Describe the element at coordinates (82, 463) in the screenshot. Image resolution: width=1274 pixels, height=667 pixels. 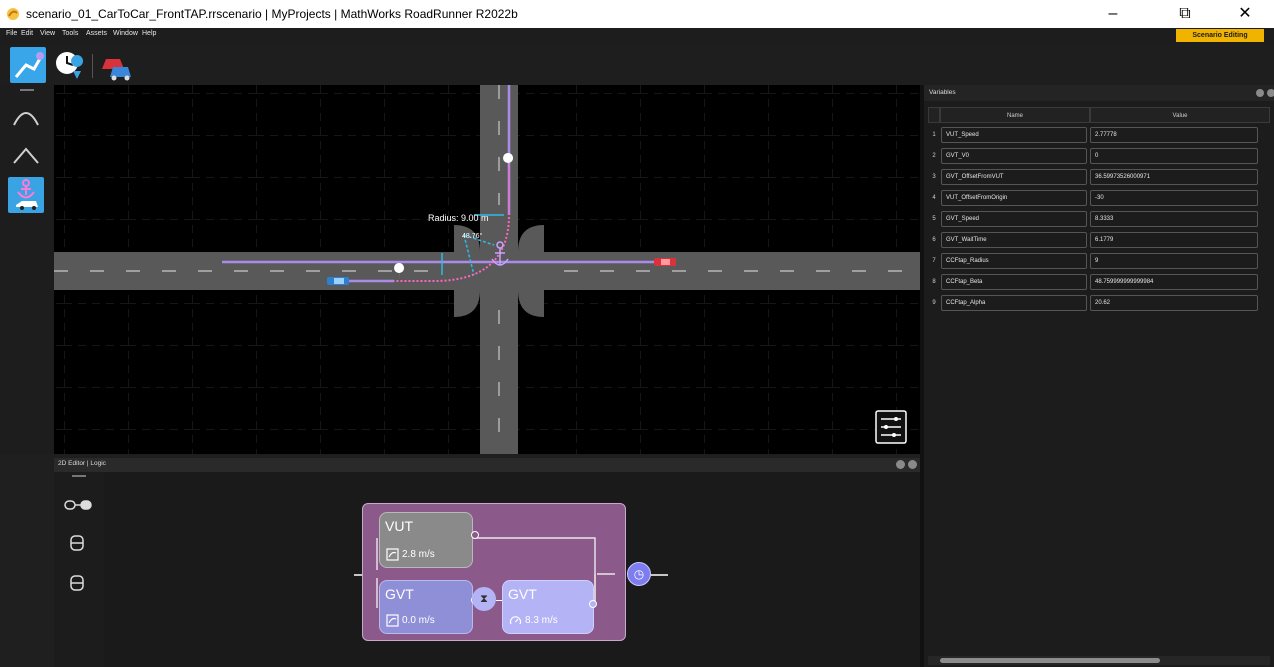
I see `logic-editor-title: 2D Editor | Logic` at that location.